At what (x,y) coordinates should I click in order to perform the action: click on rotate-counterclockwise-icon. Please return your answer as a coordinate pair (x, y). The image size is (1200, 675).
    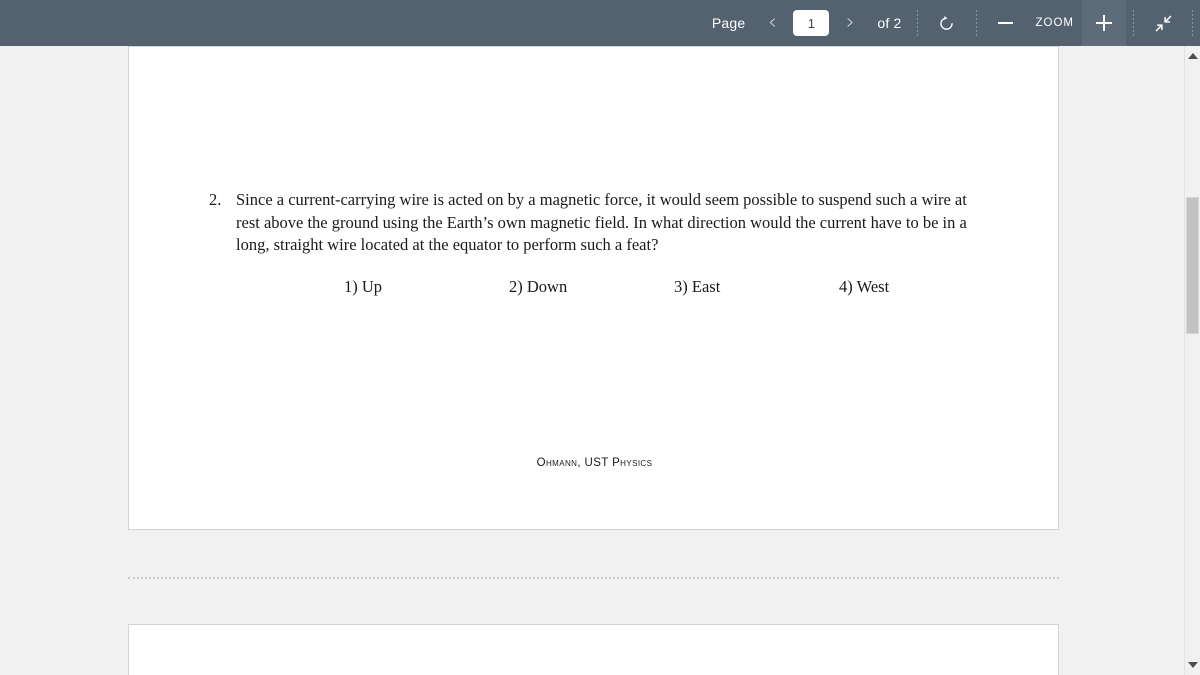
    Looking at the image, I should click on (946, 22).